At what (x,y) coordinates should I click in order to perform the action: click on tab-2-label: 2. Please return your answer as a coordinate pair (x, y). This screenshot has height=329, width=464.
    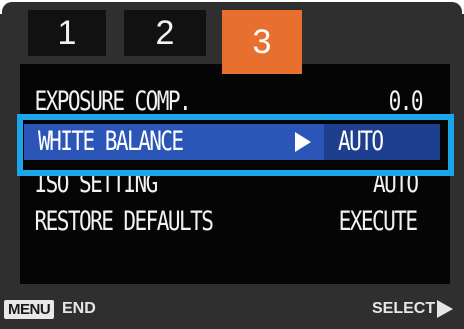
    Looking at the image, I should click on (165, 32).